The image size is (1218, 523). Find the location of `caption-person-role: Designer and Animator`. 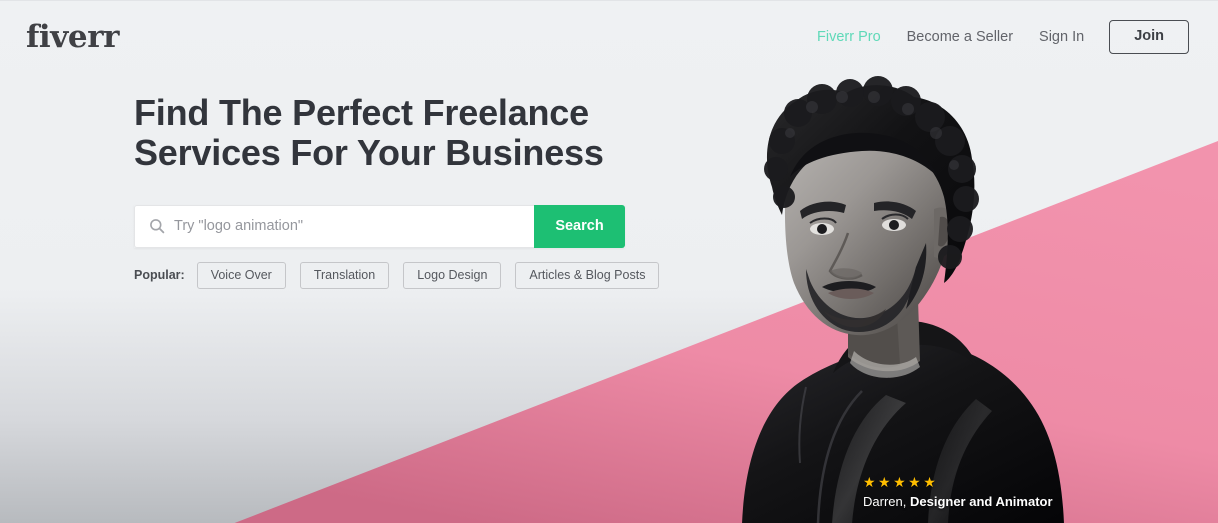

caption-person-role: Designer and Animator is located at coordinates (981, 501).